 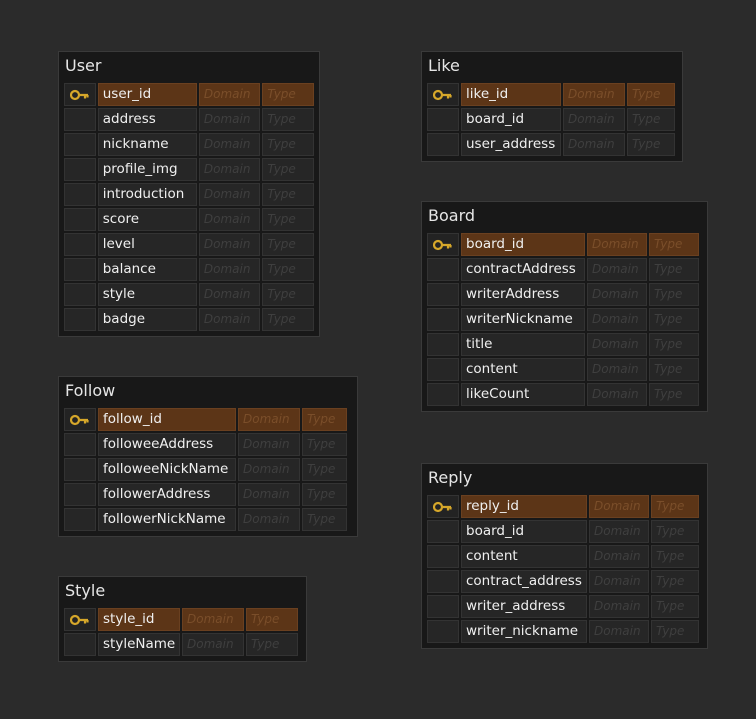 I want to click on column-name: style, so click(x=147, y=294).